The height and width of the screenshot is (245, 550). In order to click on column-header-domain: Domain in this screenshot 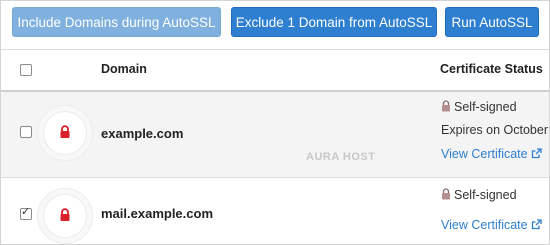, I will do `click(124, 69)`.